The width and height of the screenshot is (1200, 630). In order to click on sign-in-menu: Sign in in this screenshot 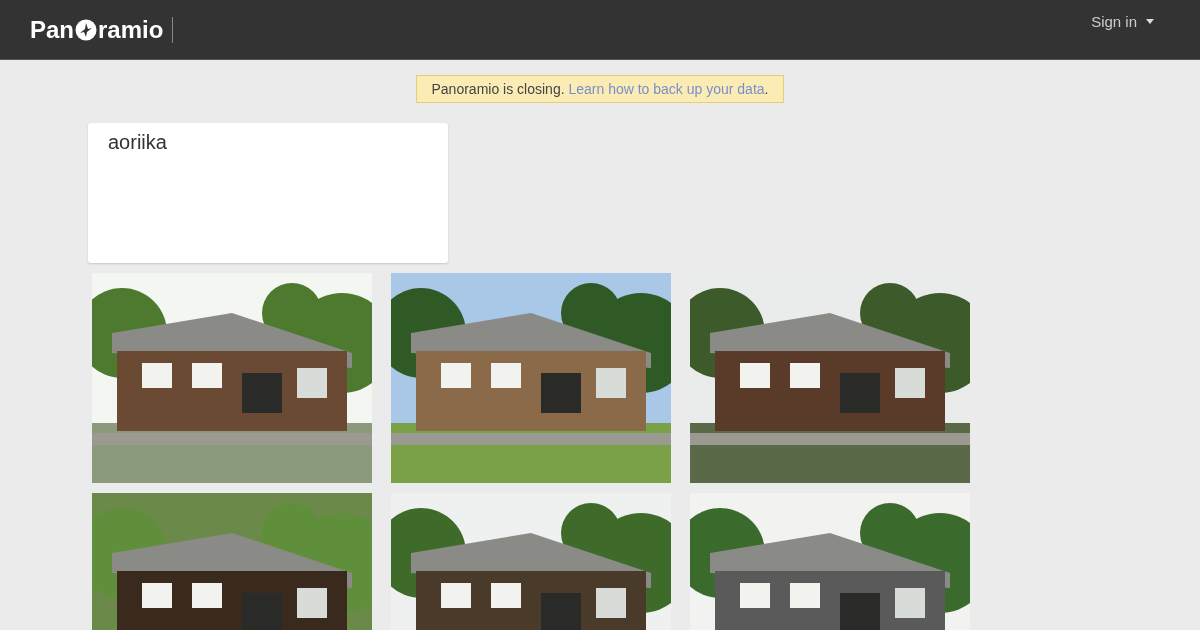, I will do `click(1122, 21)`.